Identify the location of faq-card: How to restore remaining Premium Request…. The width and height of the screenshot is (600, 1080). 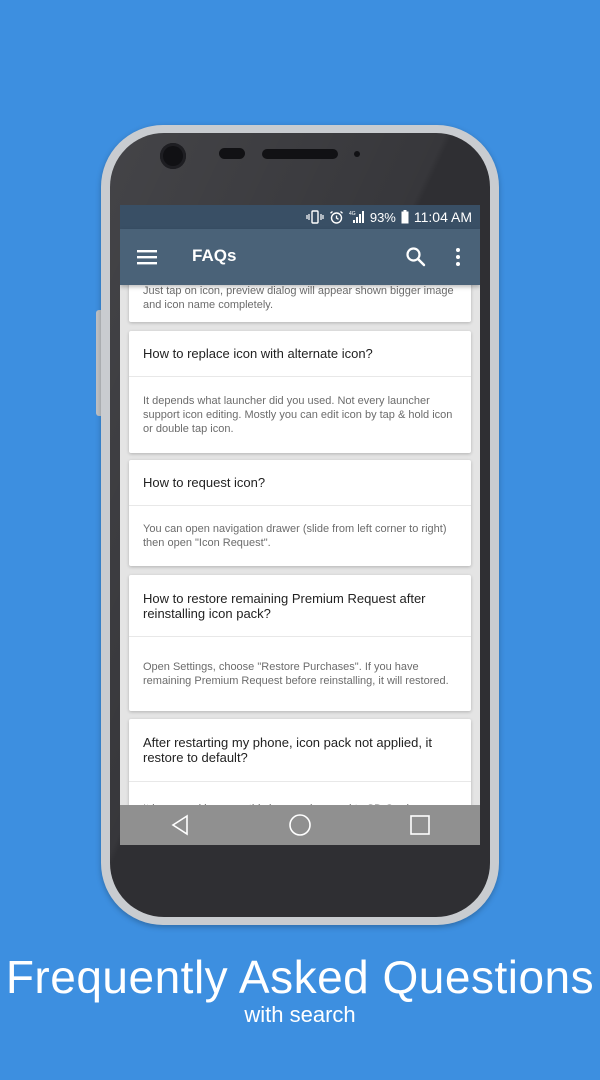
(300, 643).